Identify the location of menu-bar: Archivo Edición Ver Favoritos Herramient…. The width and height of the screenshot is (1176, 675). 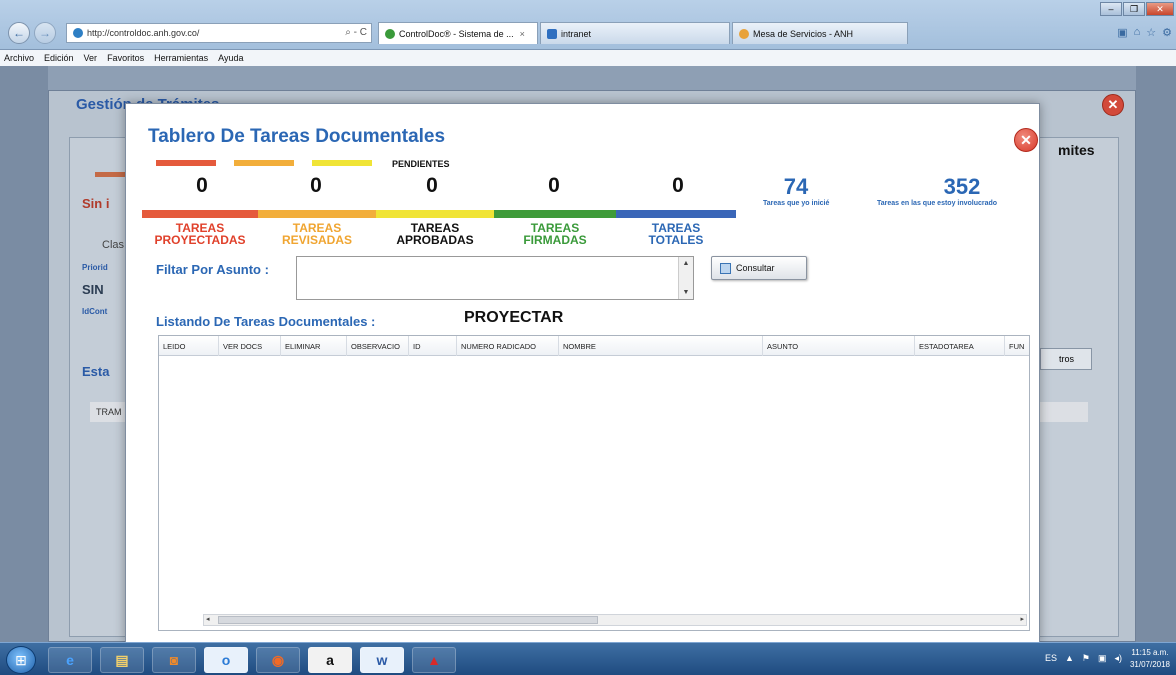
(588, 58).